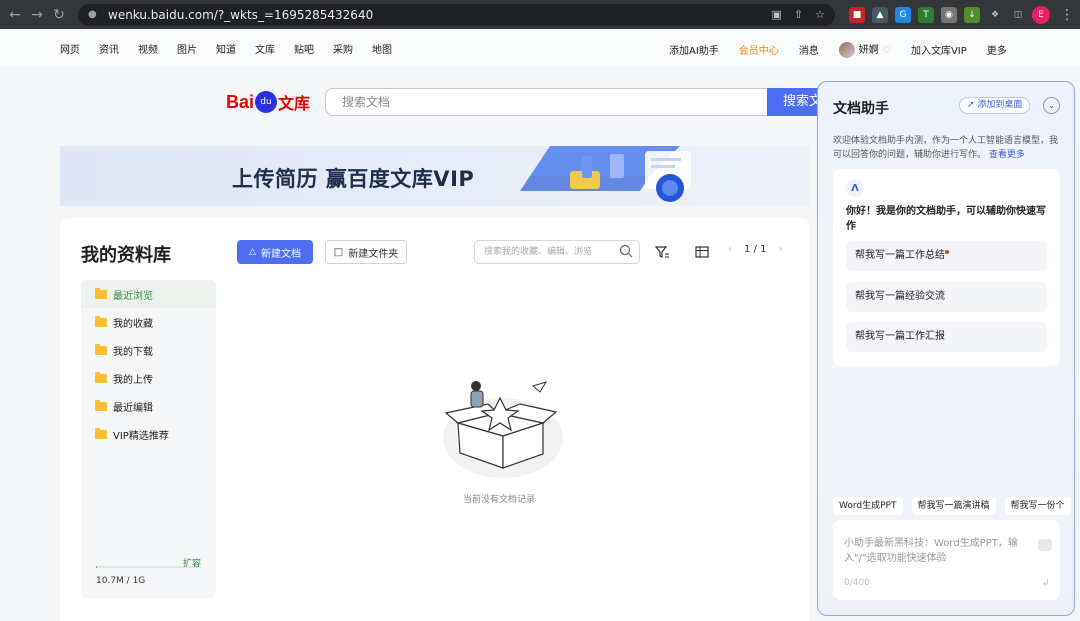  Describe the element at coordinates (148, 378) in the screenshot. I see `sidebar-item-uploads: 我的上传` at that location.